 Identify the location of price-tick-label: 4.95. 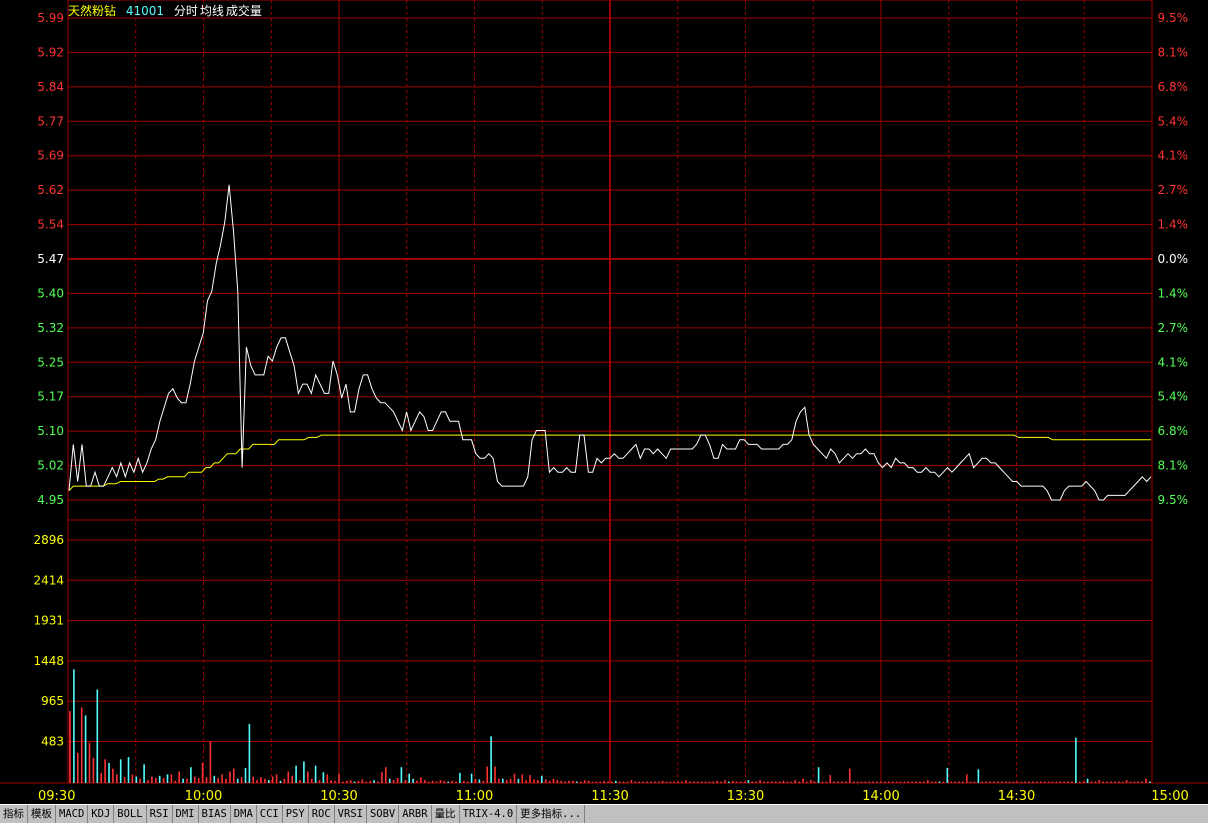
(50, 500).